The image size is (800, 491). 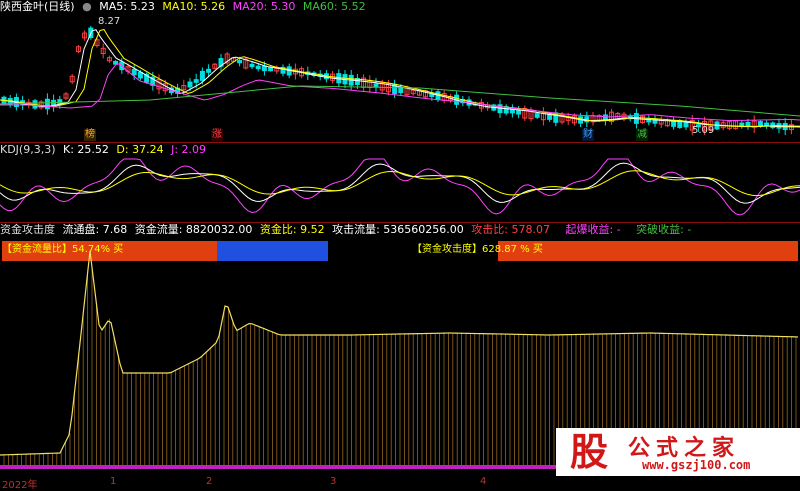 What do you see at coordinates (37, 6) in the screenshot?
I see `stock-title: 陕西金叶(日线)` at bounding box center [37, 6].